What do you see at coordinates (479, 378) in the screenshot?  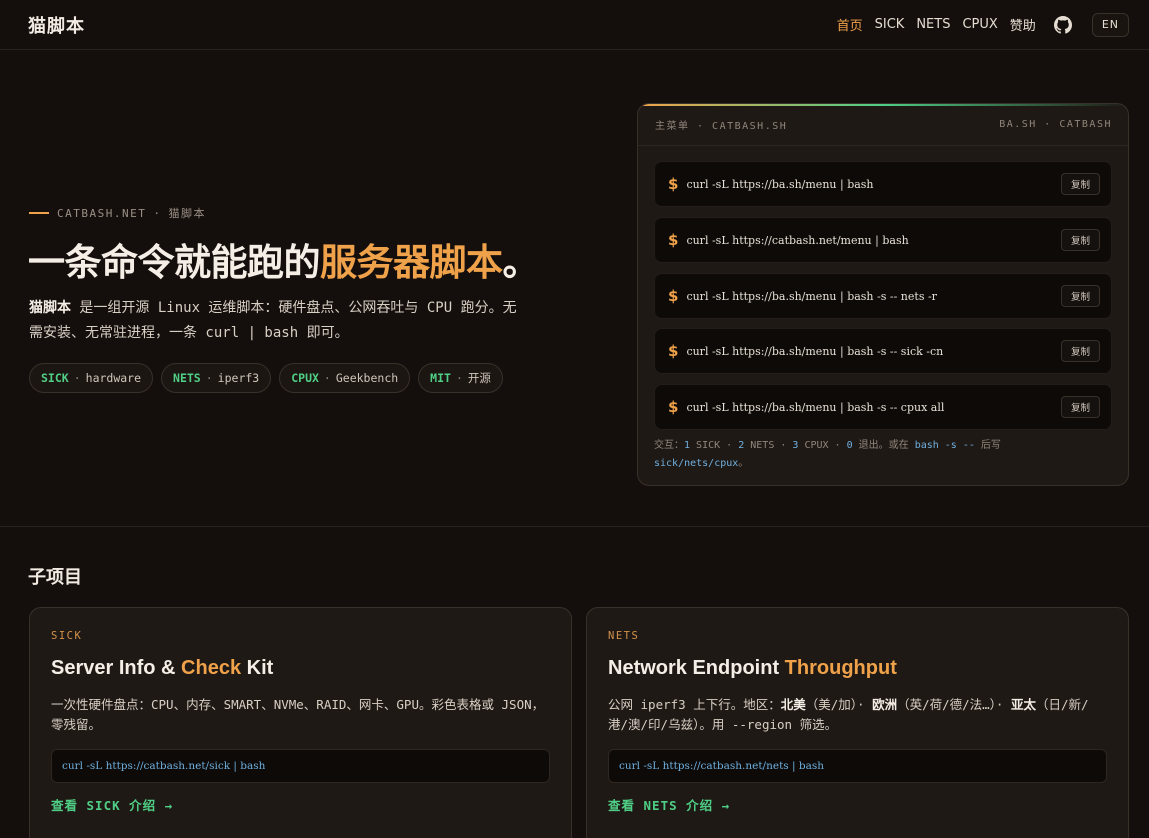 I see `chip-value: 开源` at bounding box center [479, 378].